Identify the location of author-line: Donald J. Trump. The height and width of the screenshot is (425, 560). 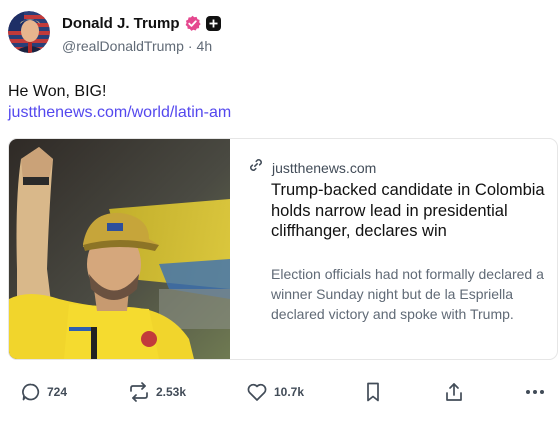
(142, 23).